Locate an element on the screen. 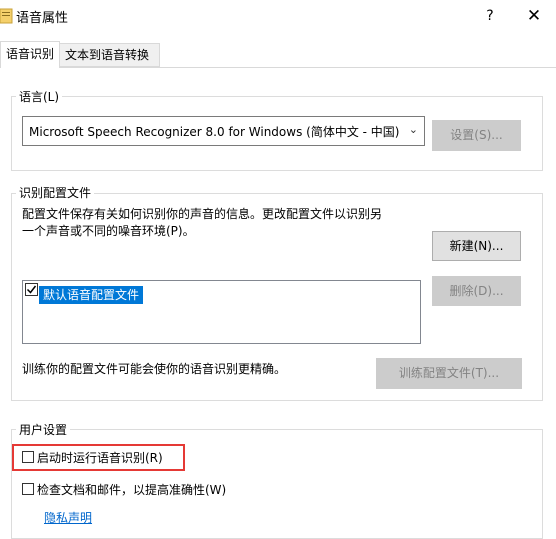 This screenshot has height=539, width=556. profile-group-title: 识别配置文件 is located at coordinates (55, 192).